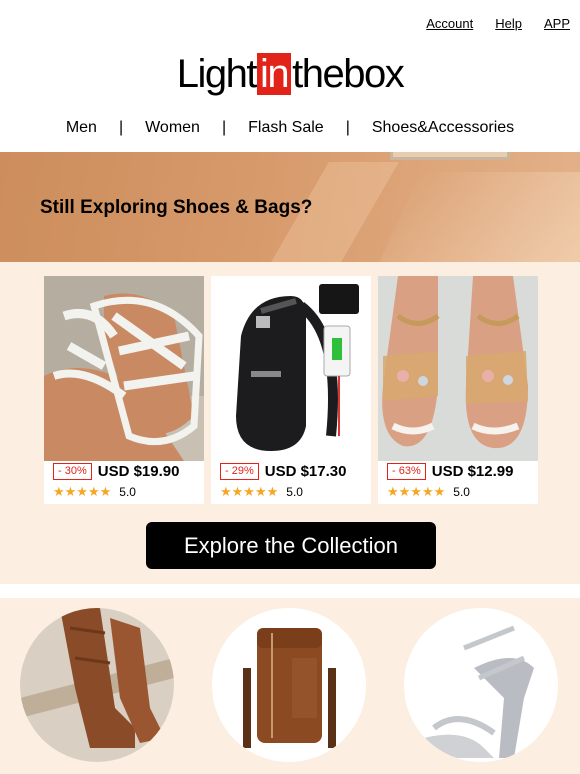 This screenshot has height=774, width=580. Describe the element at coordinates (176, 207) in the screenshot. I see `banner-title: Still Exploring Shoes & Bags?` at that location.